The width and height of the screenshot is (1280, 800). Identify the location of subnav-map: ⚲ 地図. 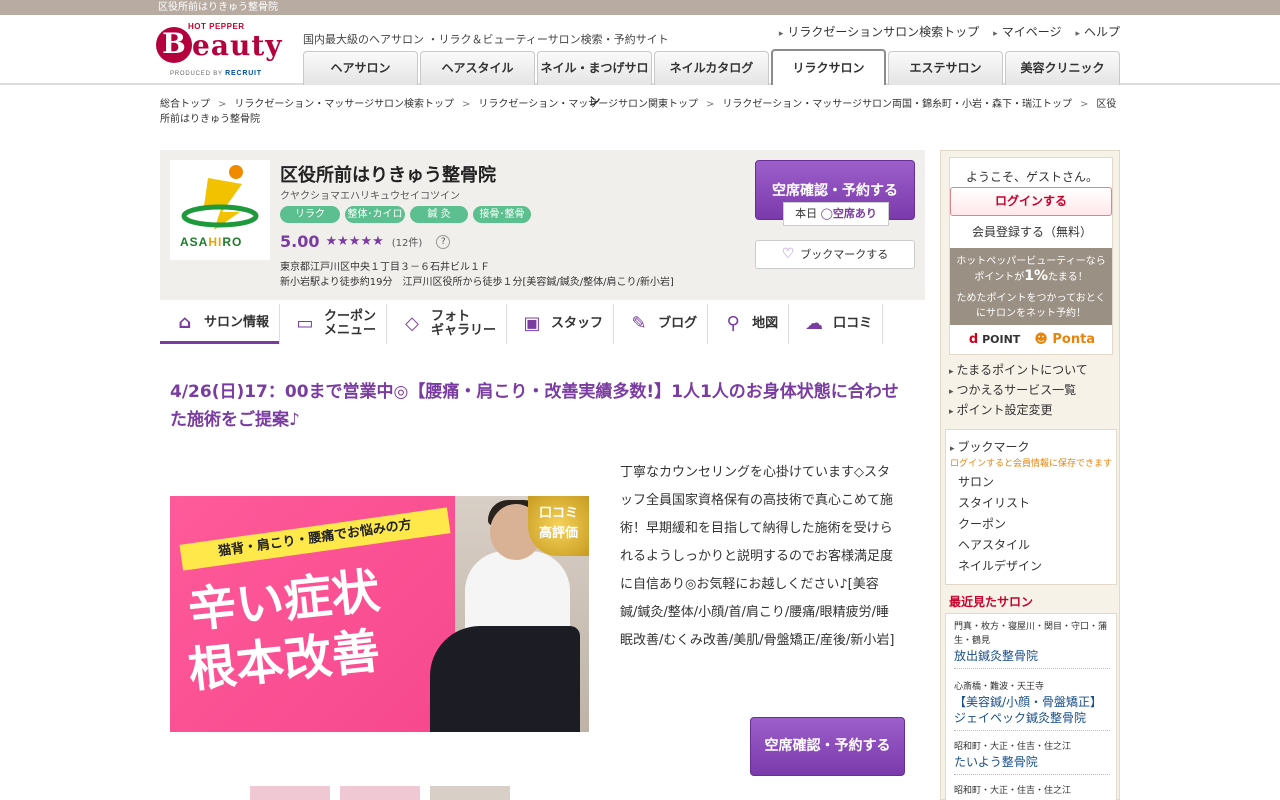
(747, 324).